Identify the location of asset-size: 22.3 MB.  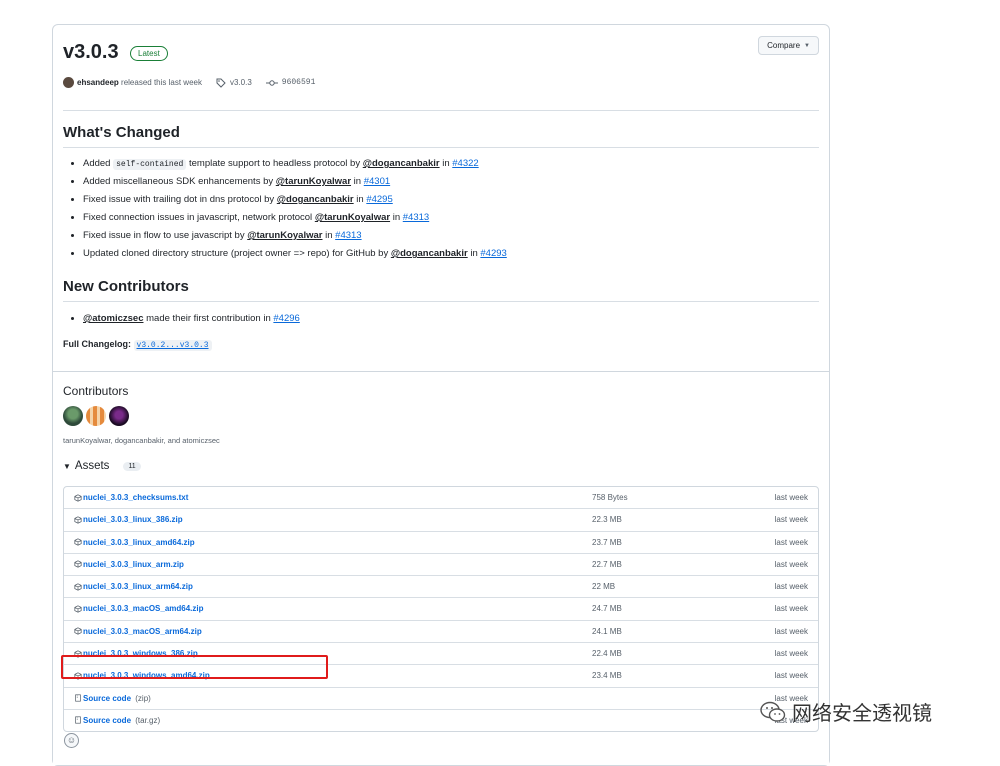
(607, 520).